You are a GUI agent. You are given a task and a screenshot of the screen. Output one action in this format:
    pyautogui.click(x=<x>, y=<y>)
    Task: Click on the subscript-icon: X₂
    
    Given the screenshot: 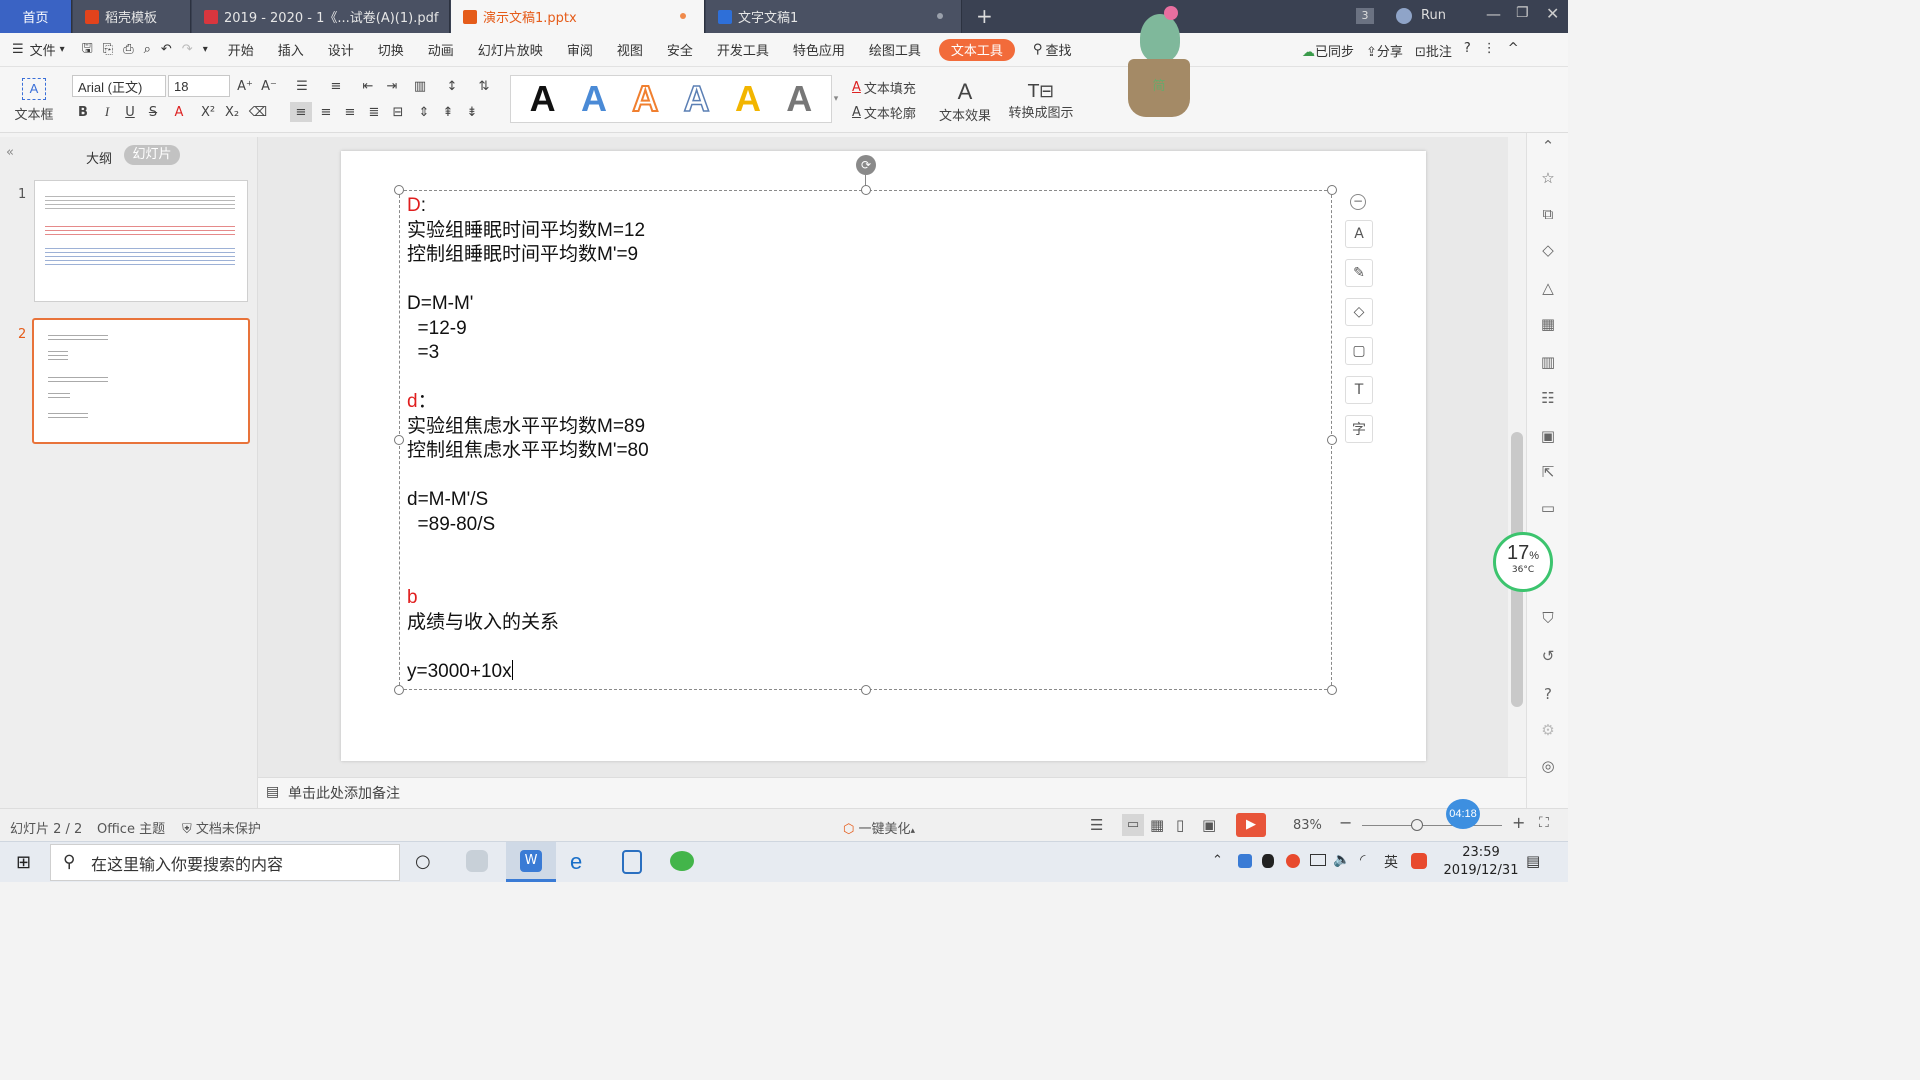 What is the action you would take?
    pyautogui.click(x=232, y=112)
    